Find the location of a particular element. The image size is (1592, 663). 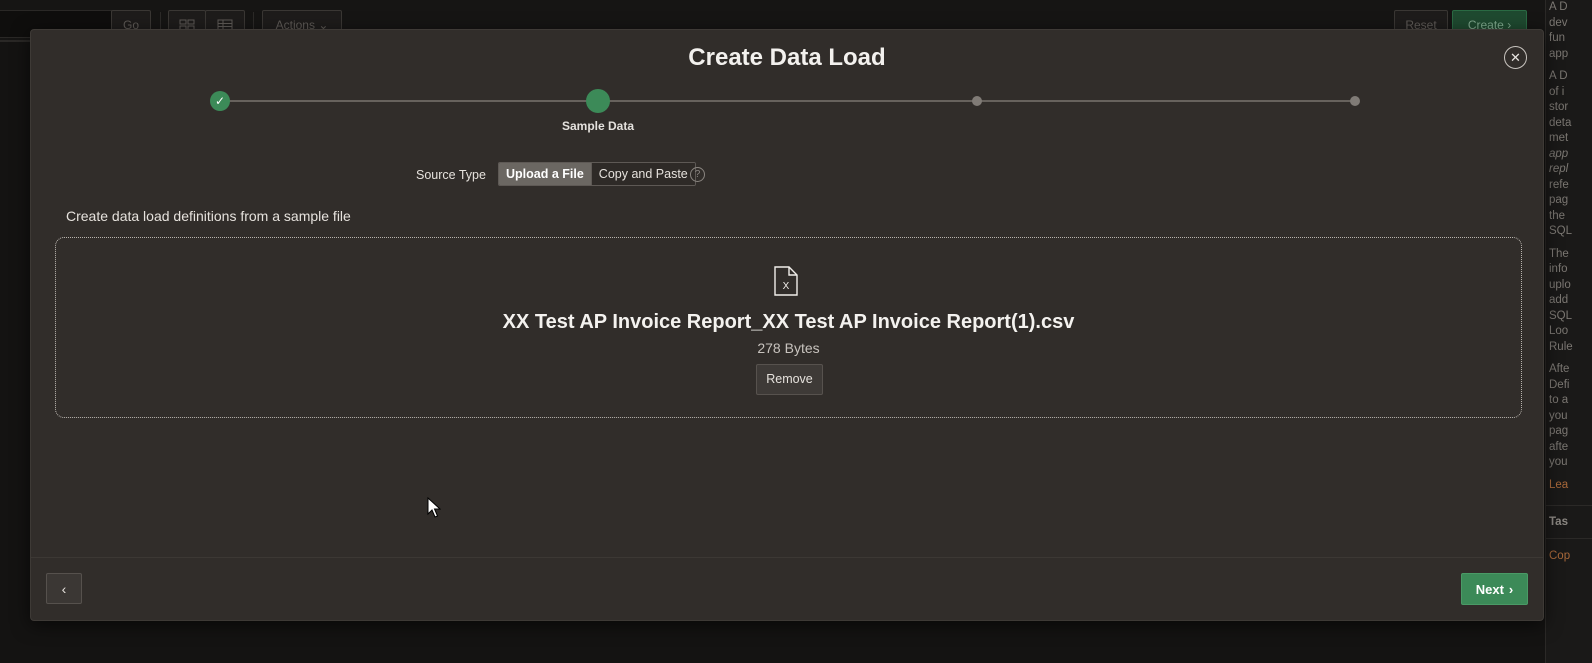

help-line: info is located at coordinates (1558, 269).